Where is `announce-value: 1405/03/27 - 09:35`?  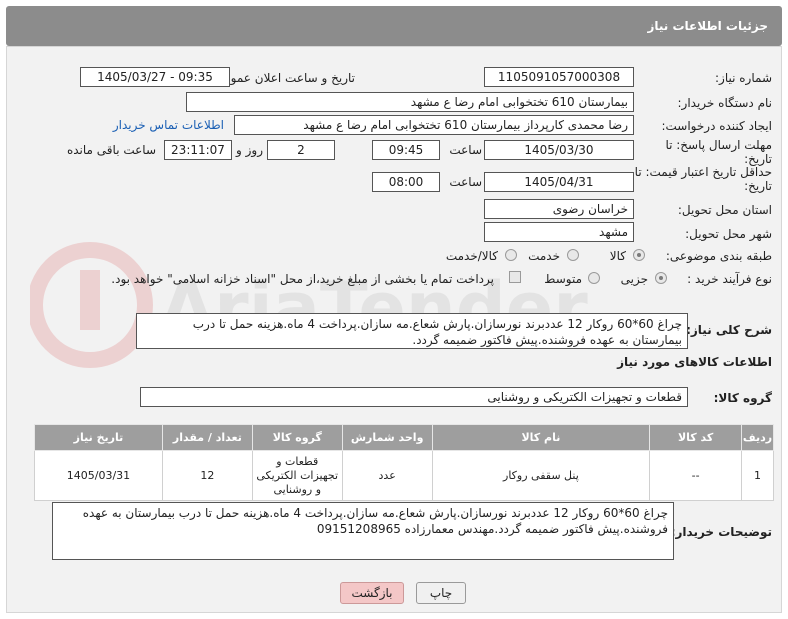 announce-value: 1405/03/27 - 09:35 is located at coordinates (155, 77).